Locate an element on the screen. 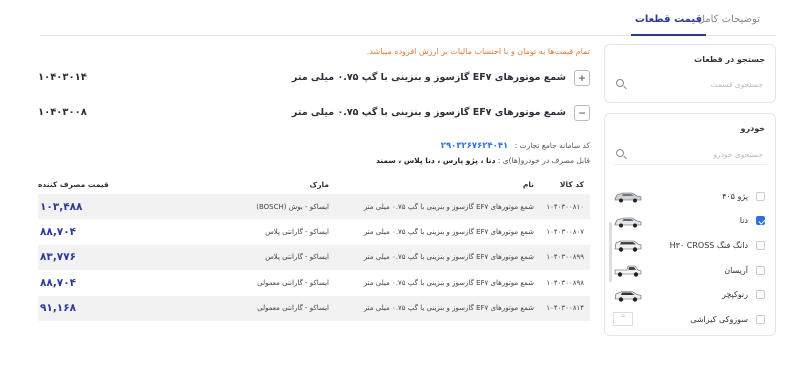 The image size is (800, 377). broken-image-icon: ▫ is located at coordinates (623, 319).